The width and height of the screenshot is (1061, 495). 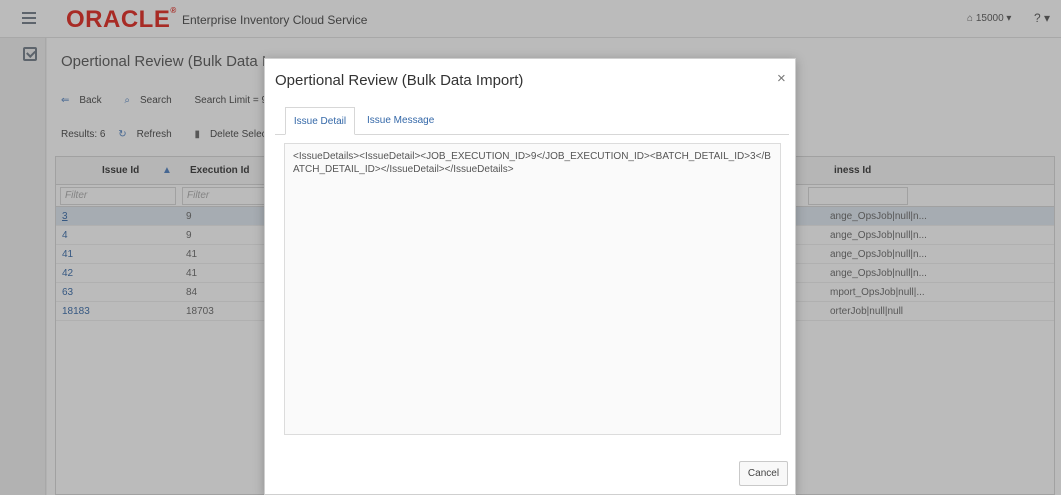 I want to click on tab-issue-detail: Issue Detail, so click(x=320, y=121).